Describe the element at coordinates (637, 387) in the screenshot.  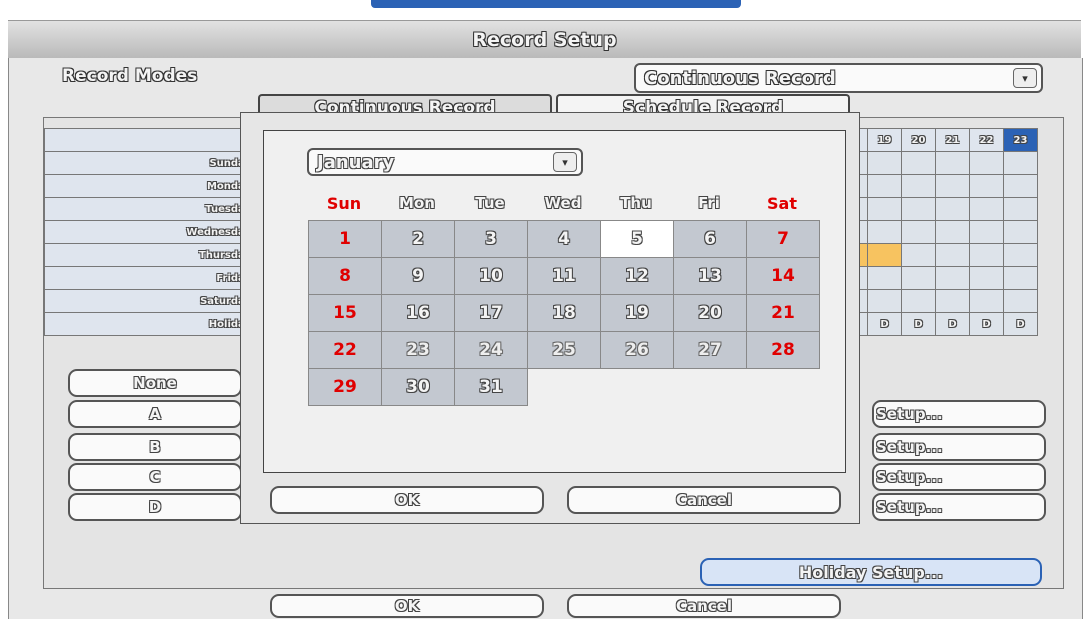
I see `calendar-empty-cell` at that location.